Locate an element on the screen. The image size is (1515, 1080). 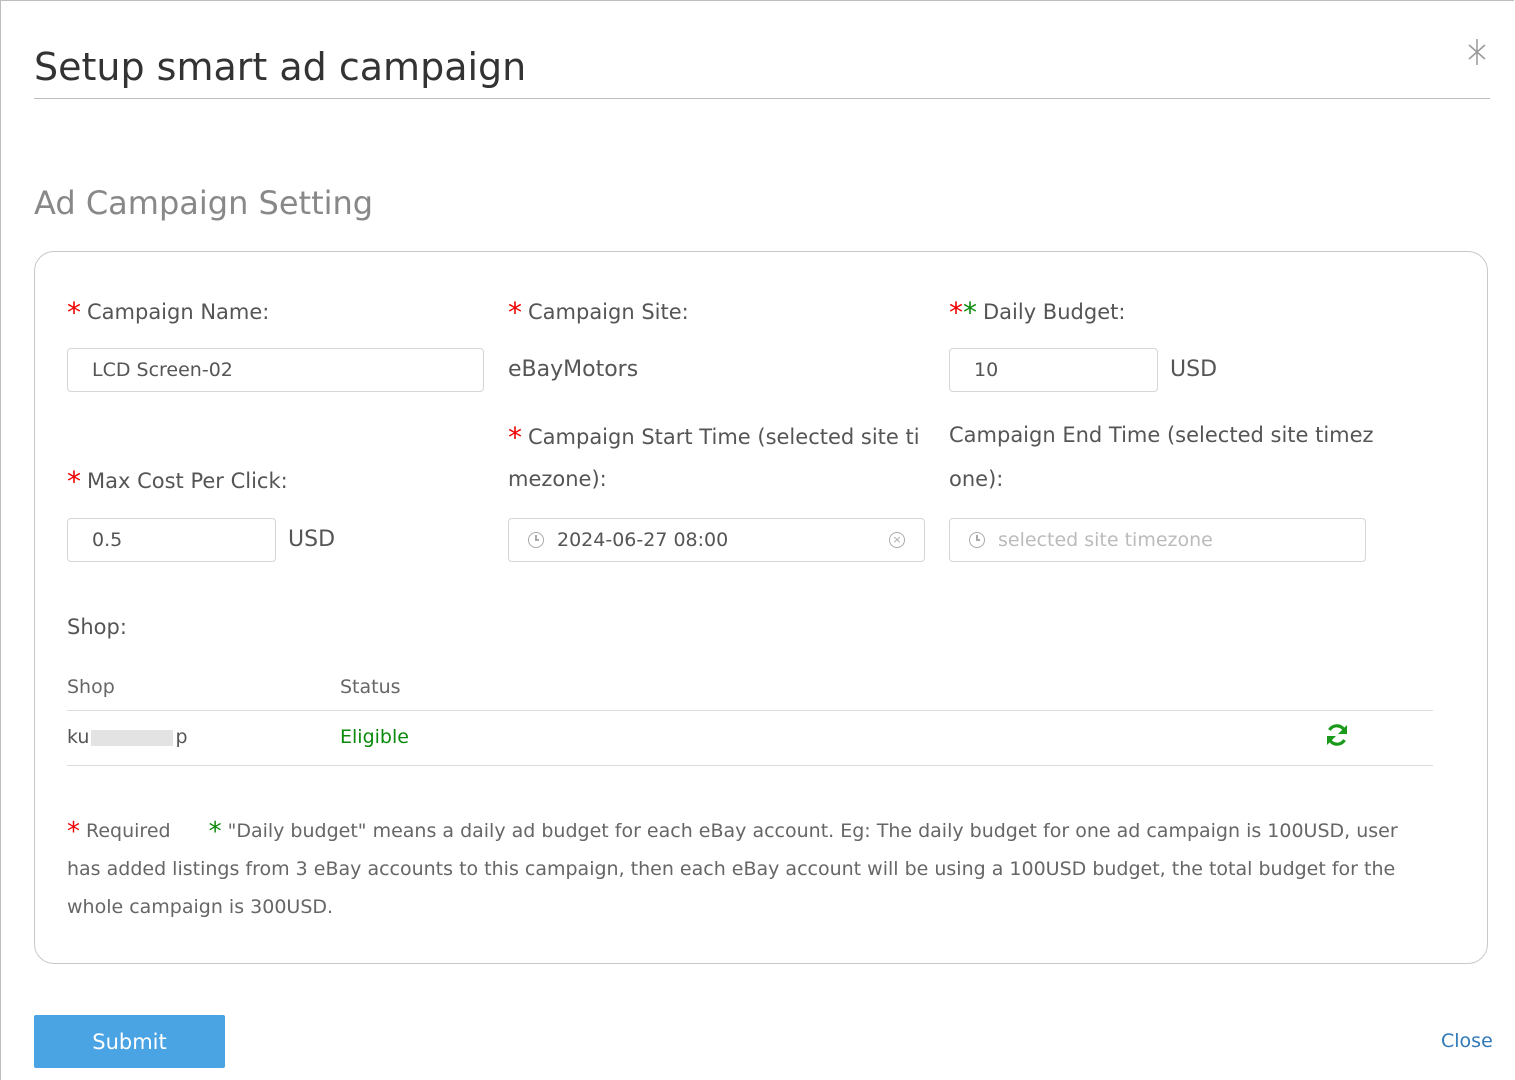
max-cpc-input: 0.5 is located at coordinates (171, 540).